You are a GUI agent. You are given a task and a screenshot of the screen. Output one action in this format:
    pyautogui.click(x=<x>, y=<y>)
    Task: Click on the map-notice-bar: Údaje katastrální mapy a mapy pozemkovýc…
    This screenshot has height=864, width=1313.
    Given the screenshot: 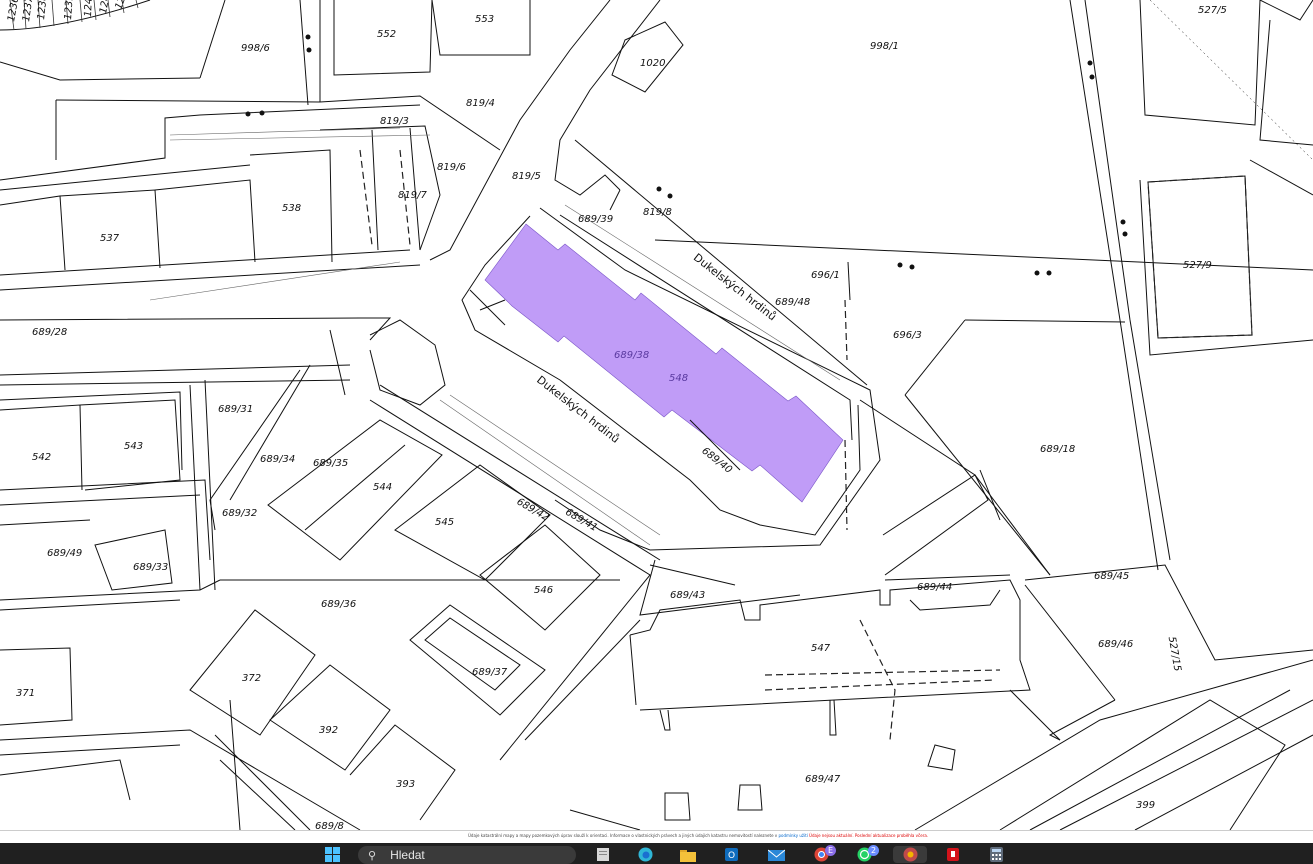 What is the action you would take?
    pyautogui.click(x=656, y=837)
    